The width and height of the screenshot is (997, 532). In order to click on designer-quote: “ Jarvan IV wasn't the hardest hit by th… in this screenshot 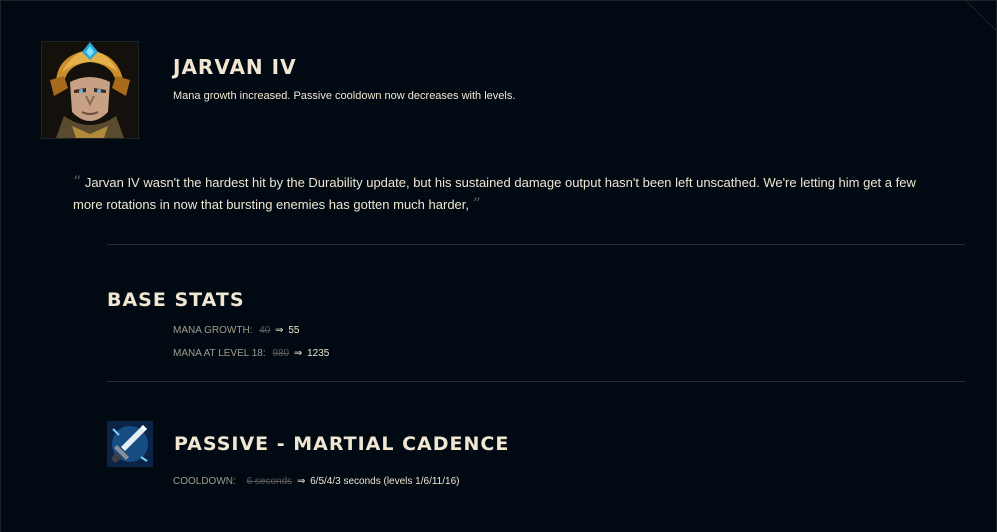, I will do `click(508, 193)`.